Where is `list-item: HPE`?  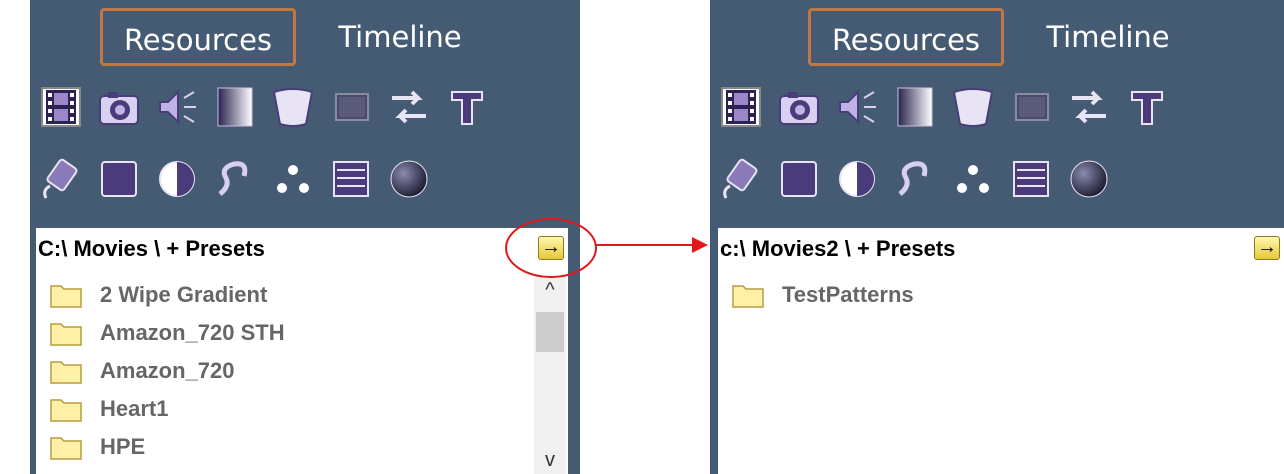
list-item: HPE is located at coordinates (289, 447).